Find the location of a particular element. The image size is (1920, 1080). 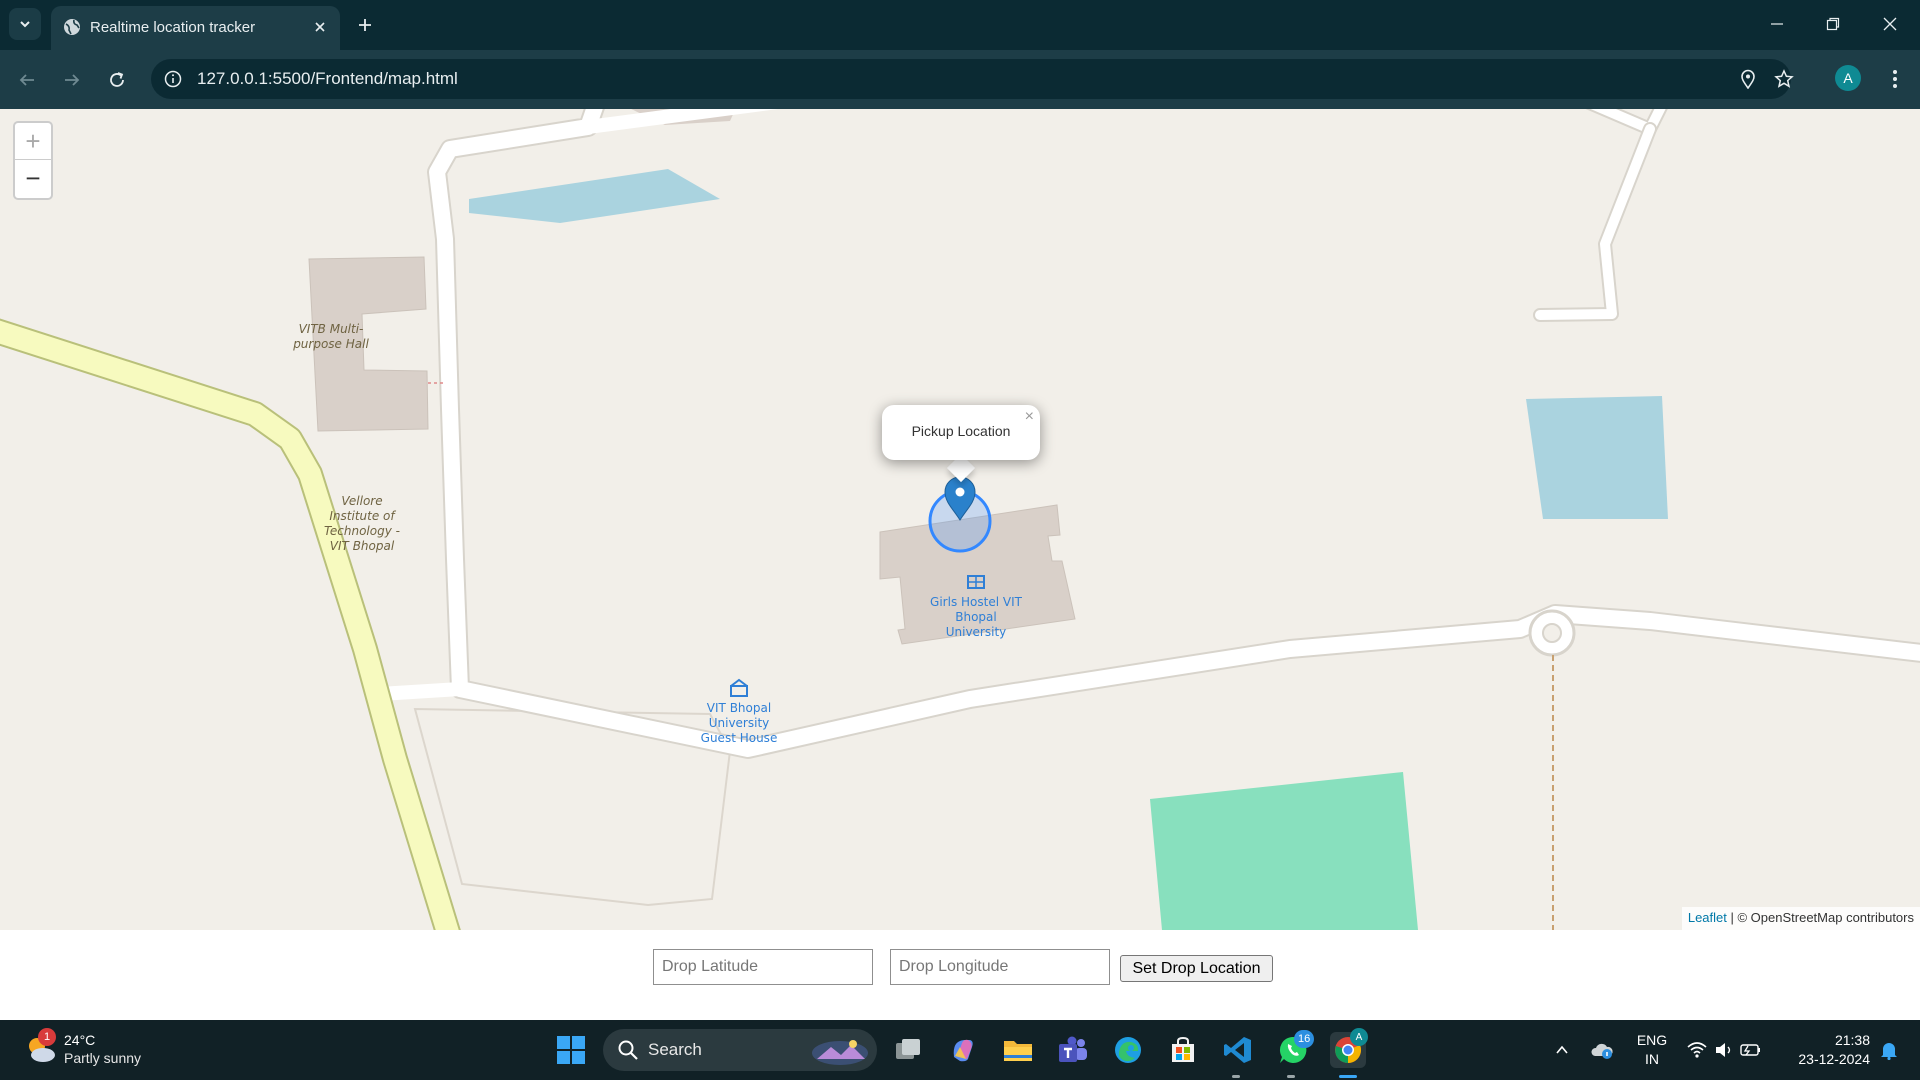

popup-close-button: × is located at coordinates (1029, 417).